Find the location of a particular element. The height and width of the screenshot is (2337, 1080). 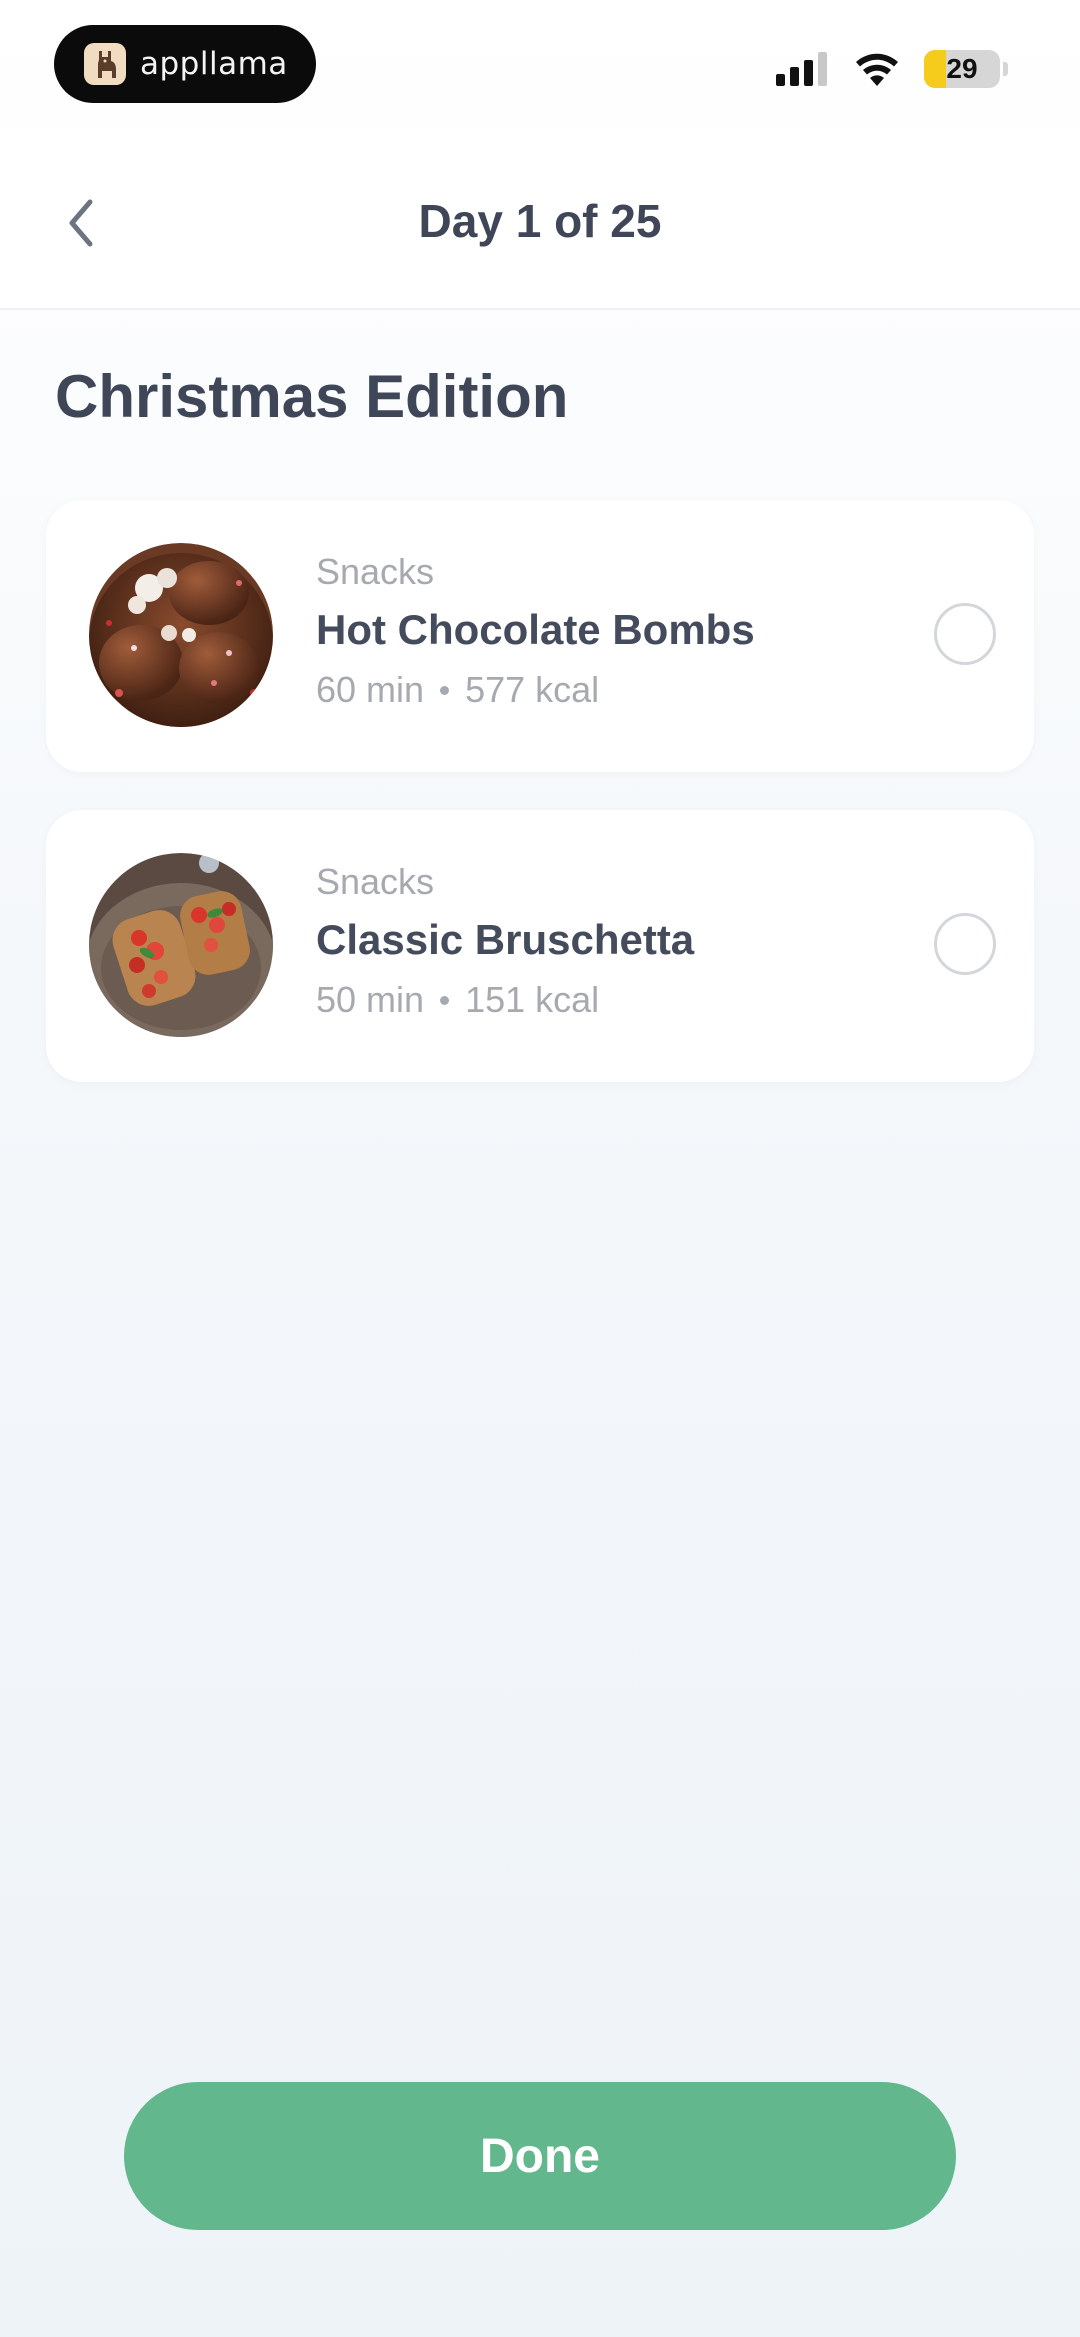

cellular-signal-icon is located at coordinates (801, 69).